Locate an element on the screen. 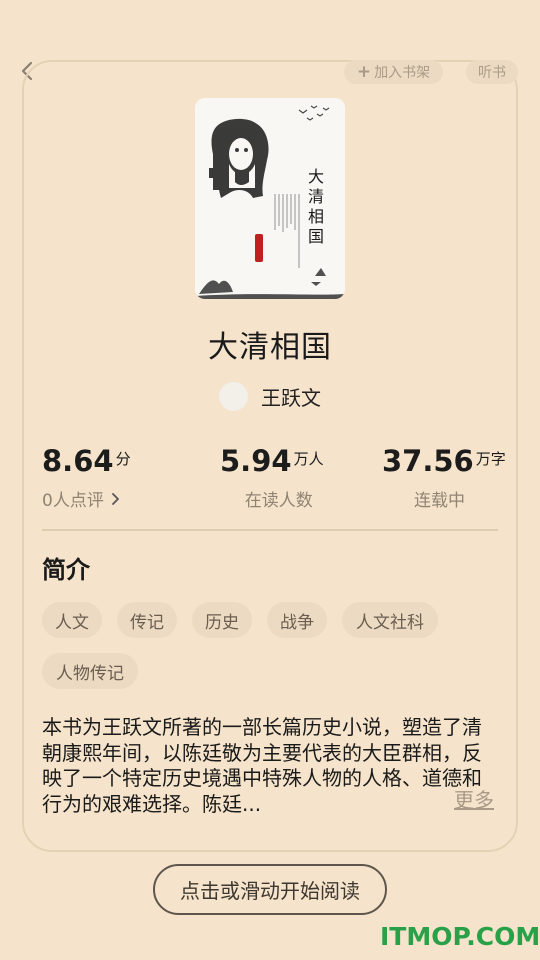 Image resolution: width=540 pixels, height=960 pixels. chevron-right-icon is located at coordinates (115, 498).